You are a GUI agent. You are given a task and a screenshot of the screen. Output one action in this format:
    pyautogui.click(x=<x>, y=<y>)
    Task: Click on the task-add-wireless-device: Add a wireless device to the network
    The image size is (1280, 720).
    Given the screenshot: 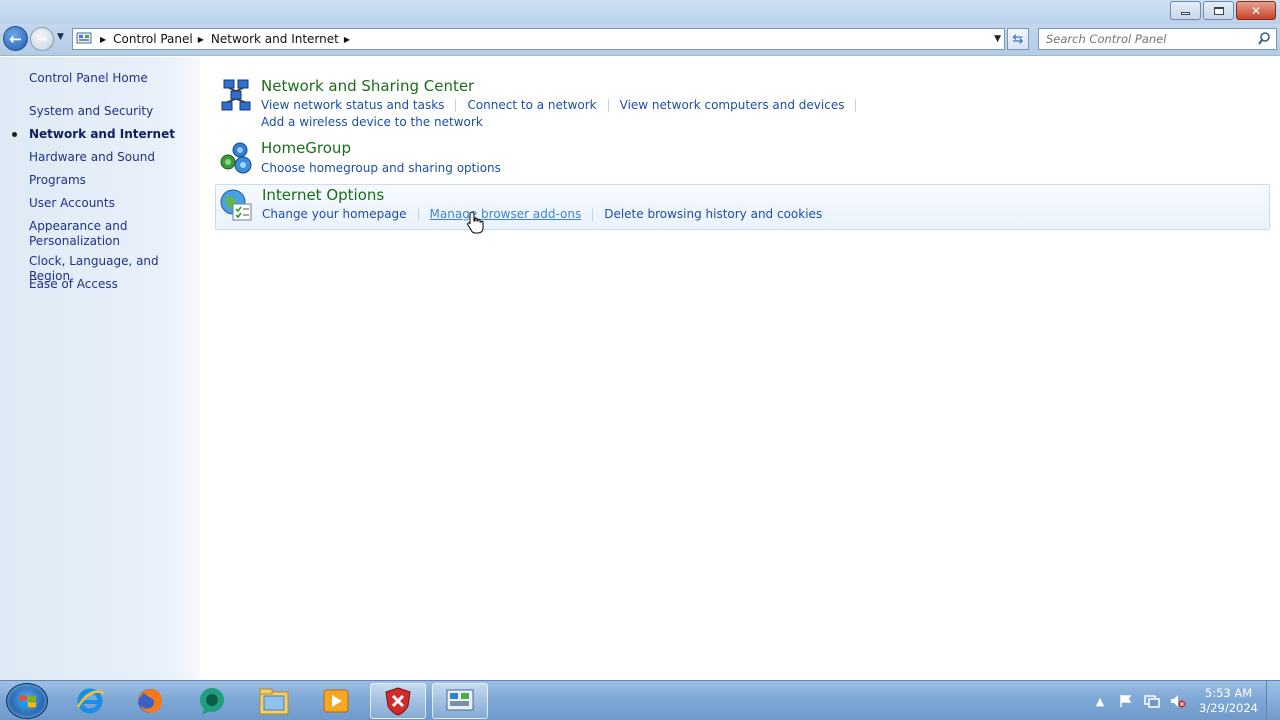 What is the action you would take?
    pyautogui.click(x=372, y=122)
    